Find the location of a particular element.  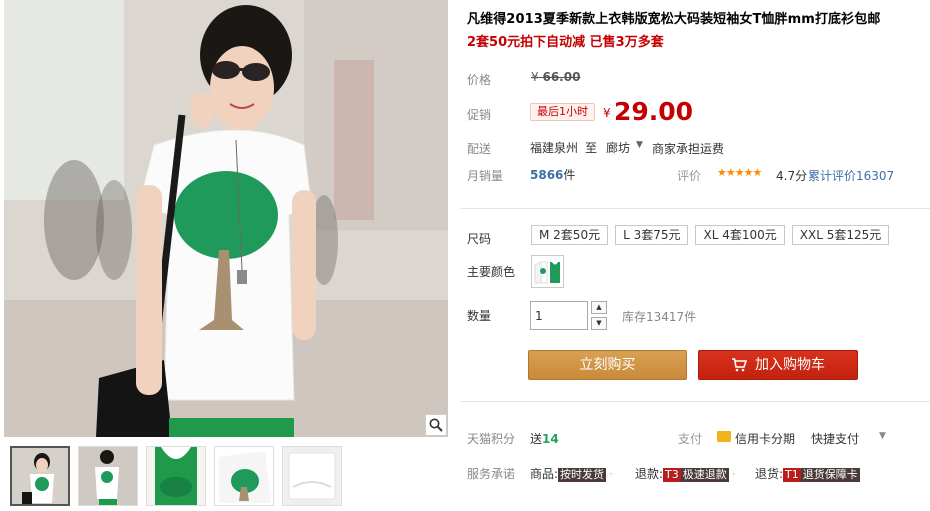

rating-stars-icon: ★★★★★ is located at coordinates (739, 172).